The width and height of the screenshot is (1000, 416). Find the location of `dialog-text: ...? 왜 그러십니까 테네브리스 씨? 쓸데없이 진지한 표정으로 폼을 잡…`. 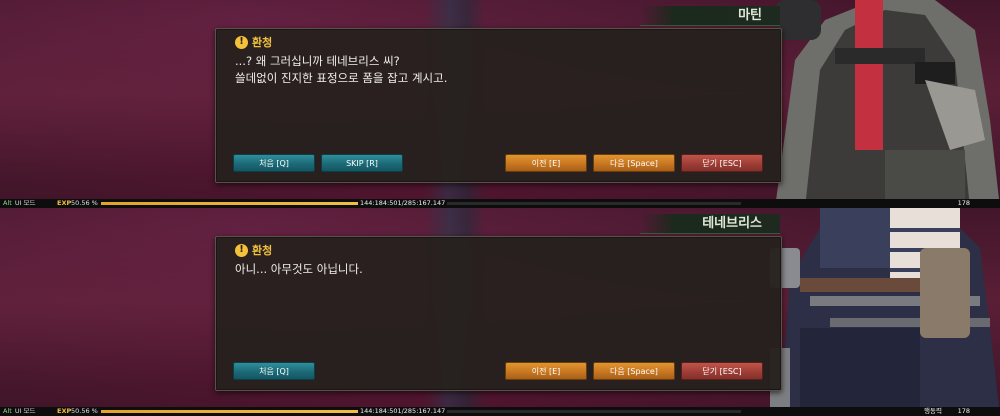

dialog-text: ...? 왜 그러십니까 테네브리스 씨? 쓸데없이 진지한 표정으로 폼을 잡… is located at coordinates (498, 70).